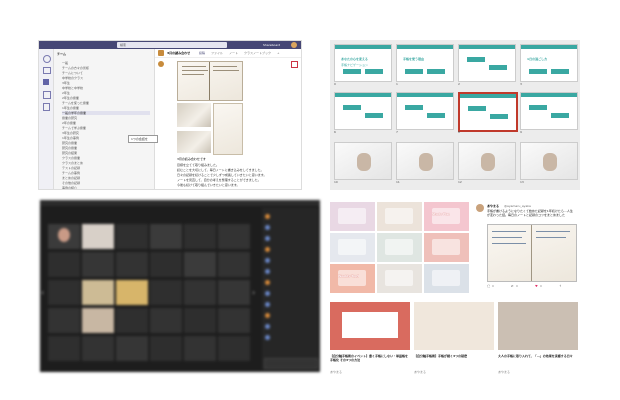  I want to click on channel-tab: ノート, so click(233, 53).